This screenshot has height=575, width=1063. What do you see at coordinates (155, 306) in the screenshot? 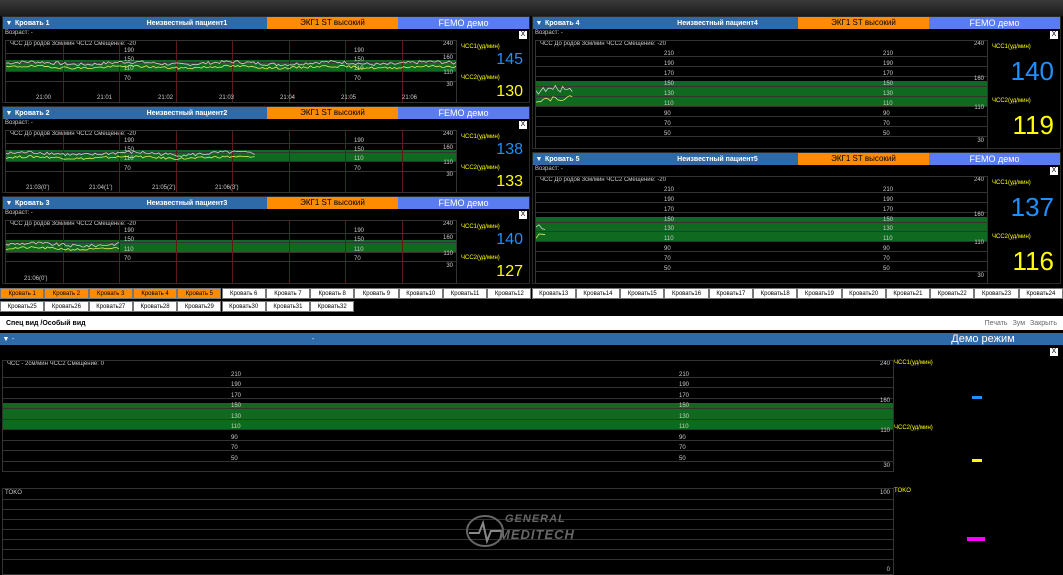
I see `bed-tab: Кровать28` at bounding box center [155, 306].